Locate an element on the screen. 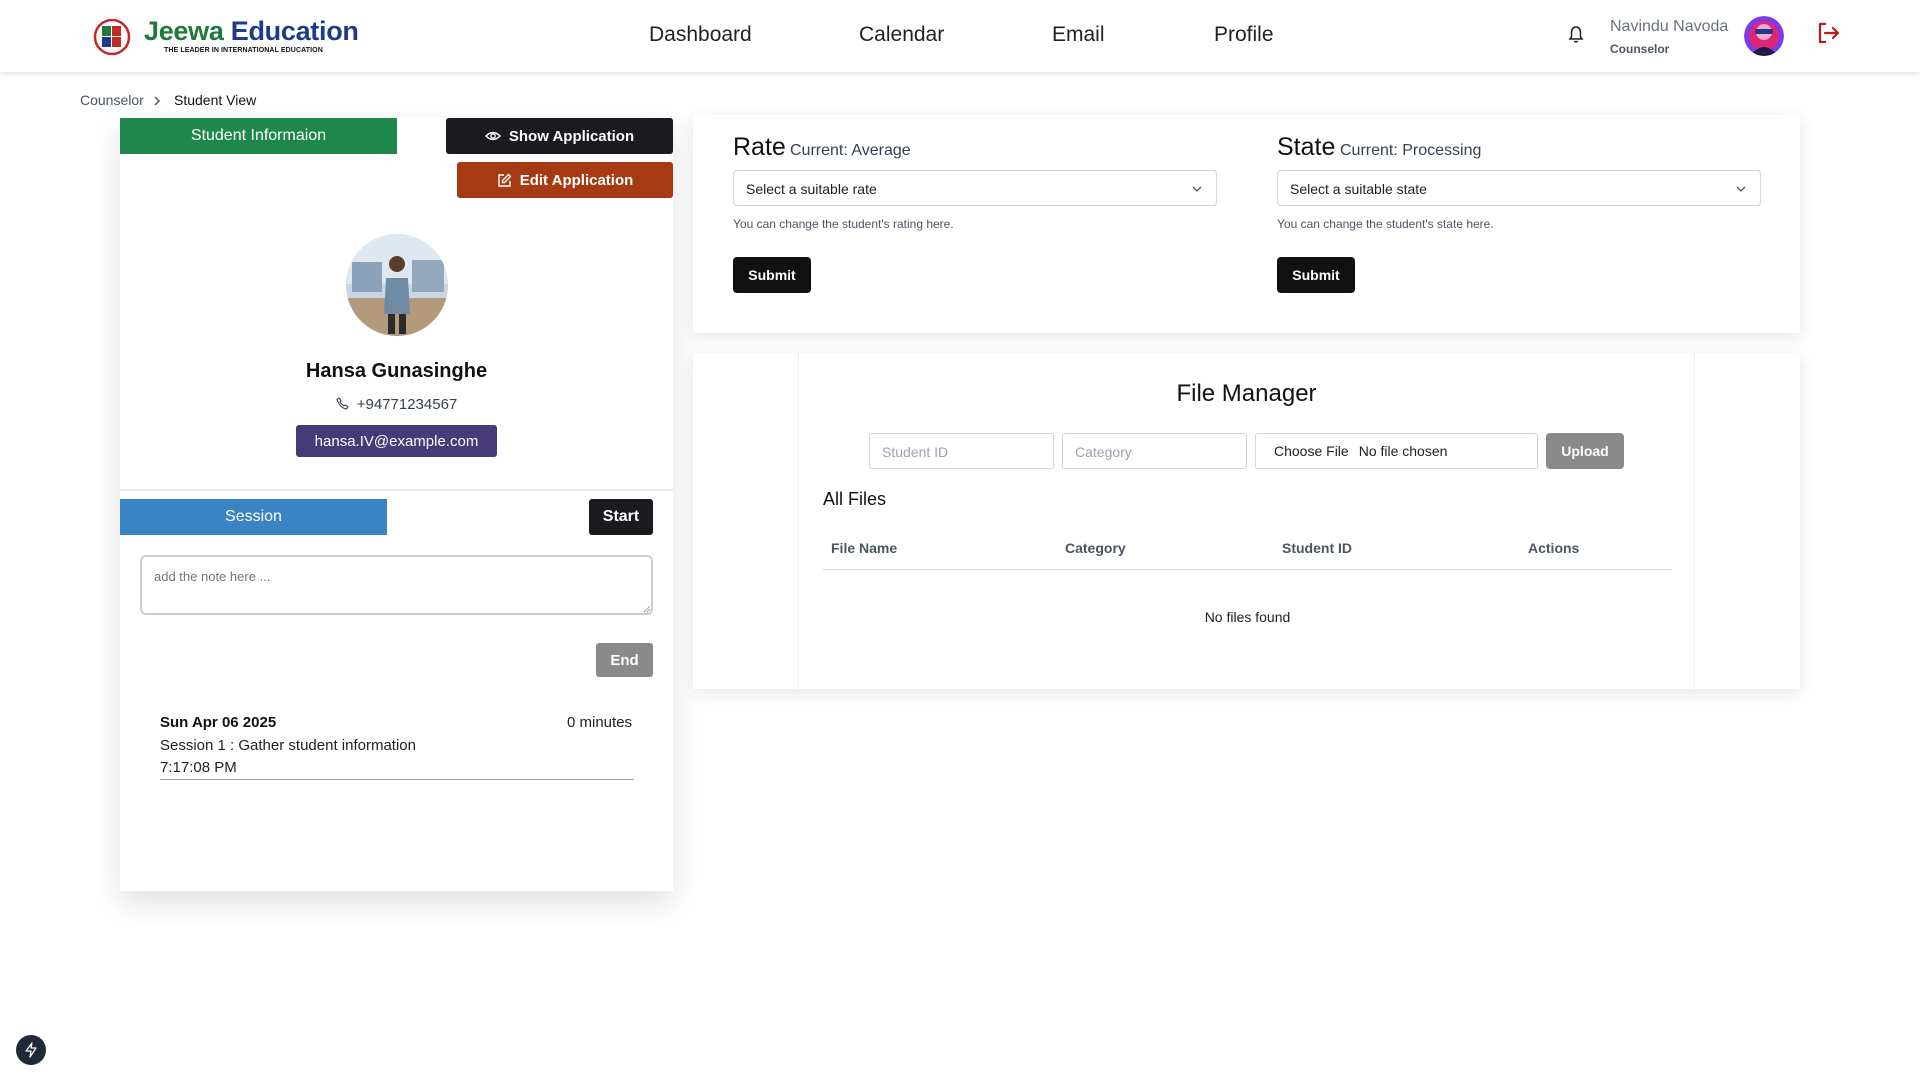 This screenshot has width=1920, height=1080. nav-dashboard: Dashboard is located at coordinates (700, 35).